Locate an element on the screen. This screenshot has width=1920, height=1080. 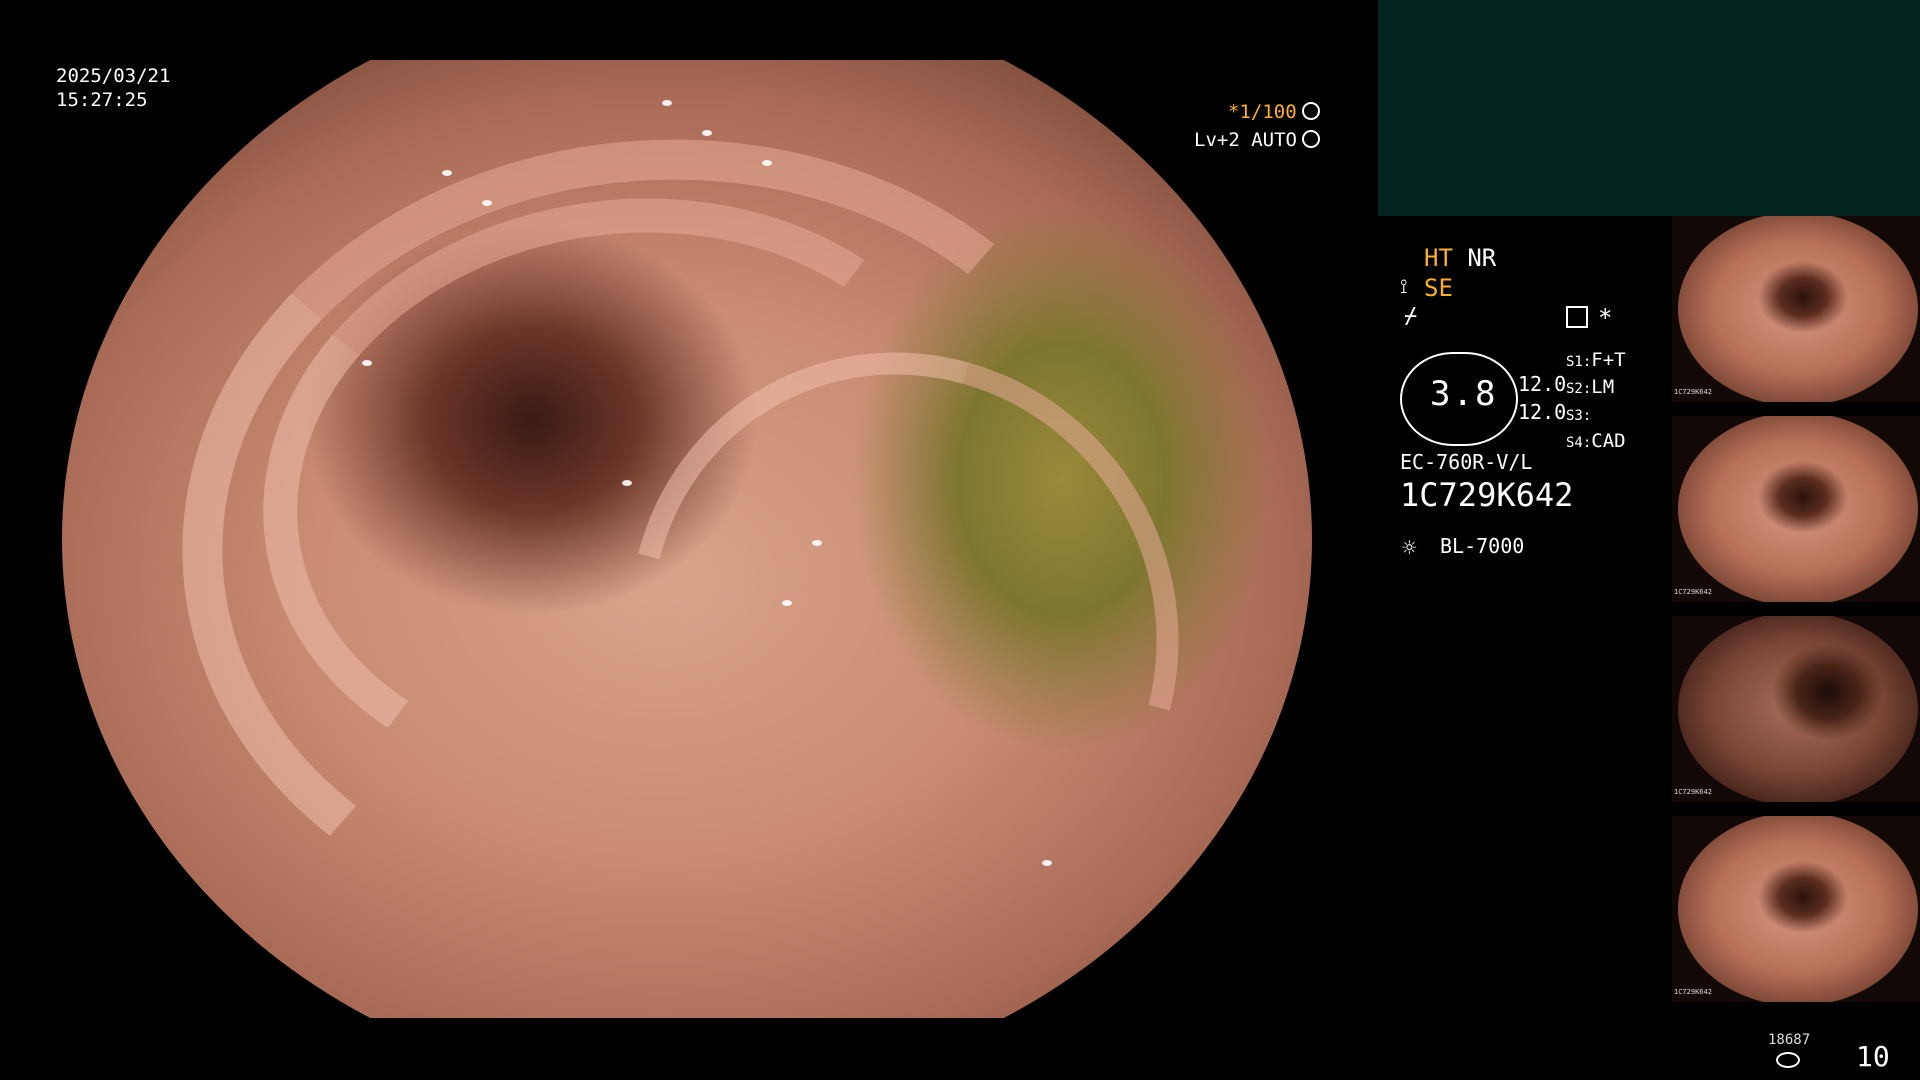
settings-row: HT NR is located at coordinates (1460, 258).